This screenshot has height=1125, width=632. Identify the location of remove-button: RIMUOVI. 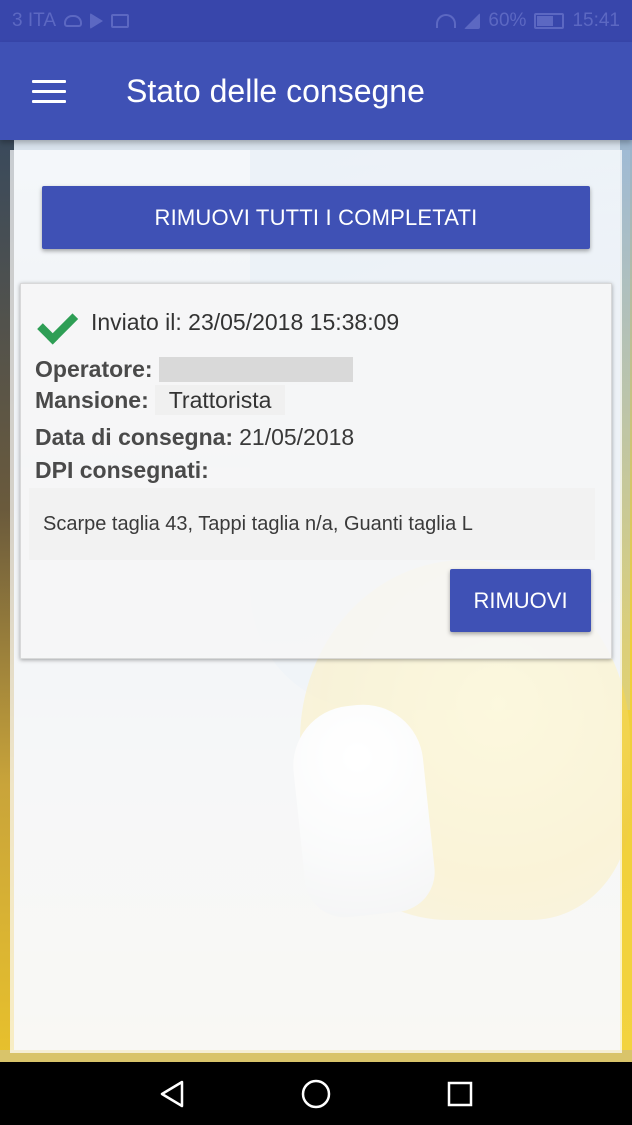
(520, 600).